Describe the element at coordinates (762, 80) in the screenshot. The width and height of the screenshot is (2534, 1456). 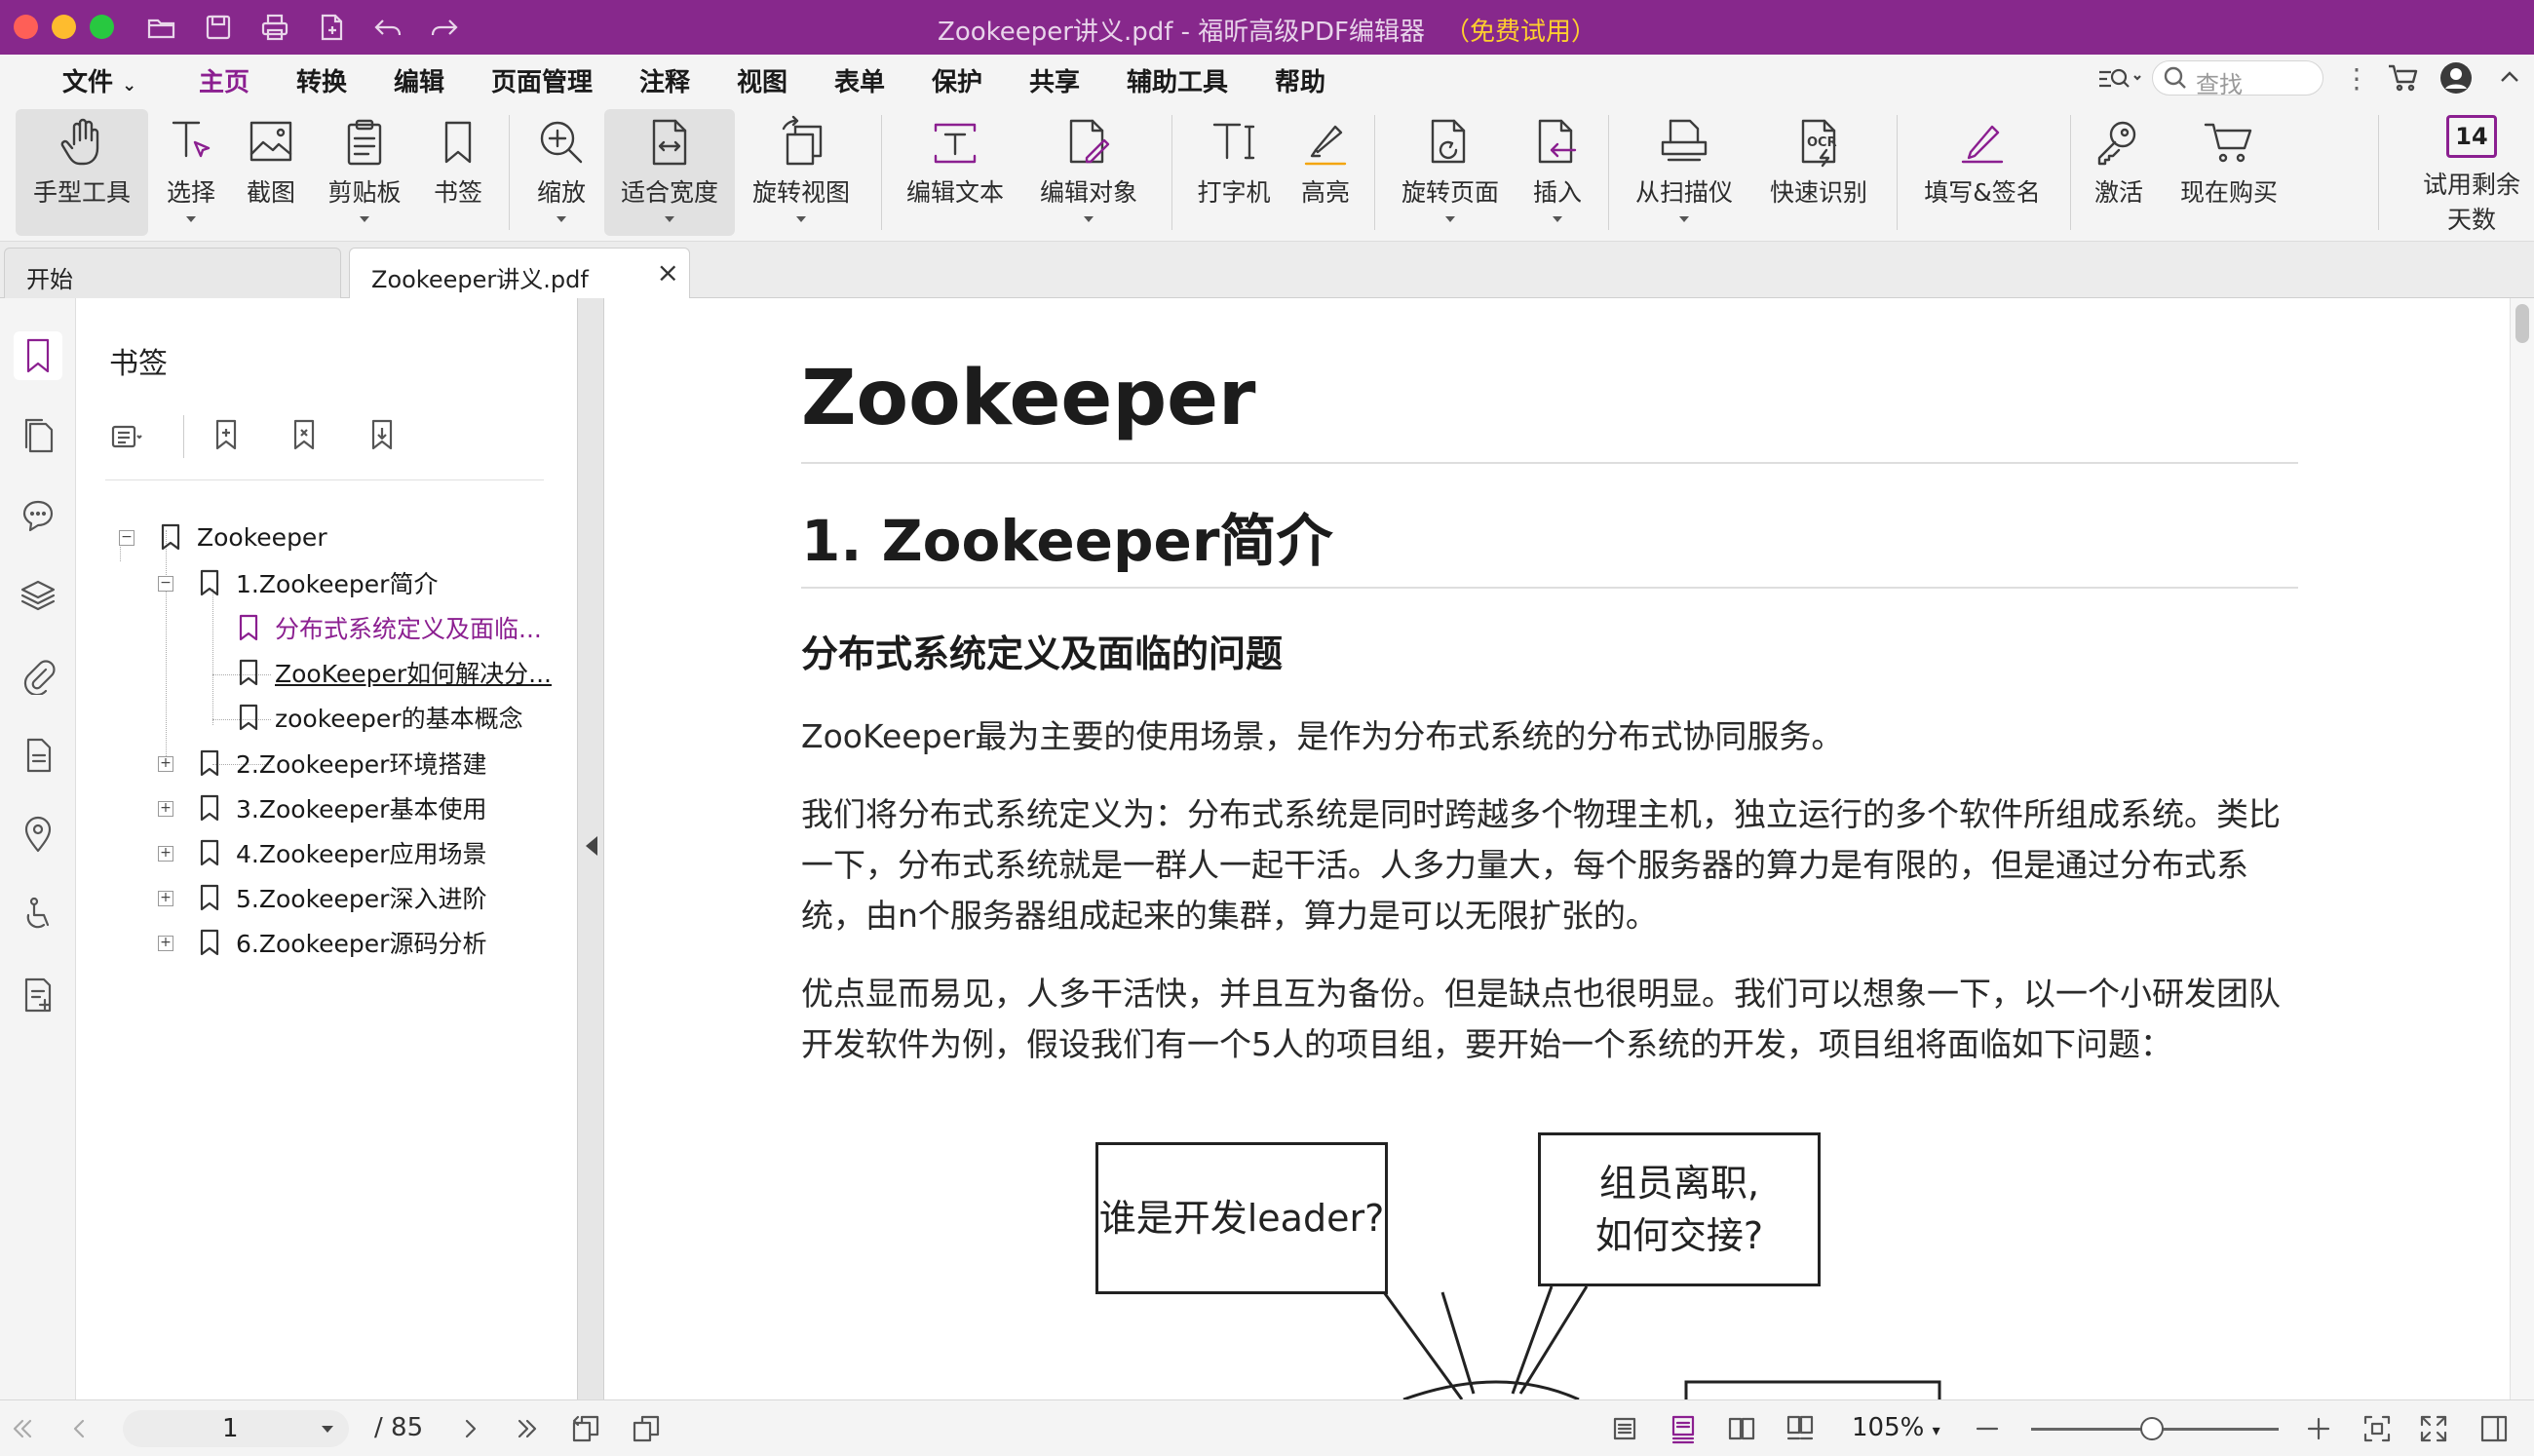
I see `menu-view: 视图` at that location.